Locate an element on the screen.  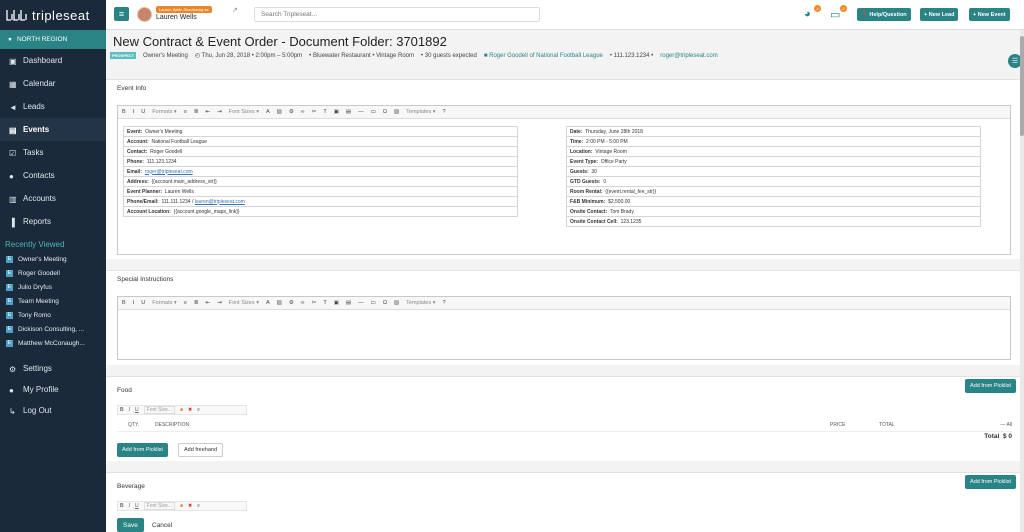
recent-item: E Julio Dryfus is located at coordinates (53, 287).